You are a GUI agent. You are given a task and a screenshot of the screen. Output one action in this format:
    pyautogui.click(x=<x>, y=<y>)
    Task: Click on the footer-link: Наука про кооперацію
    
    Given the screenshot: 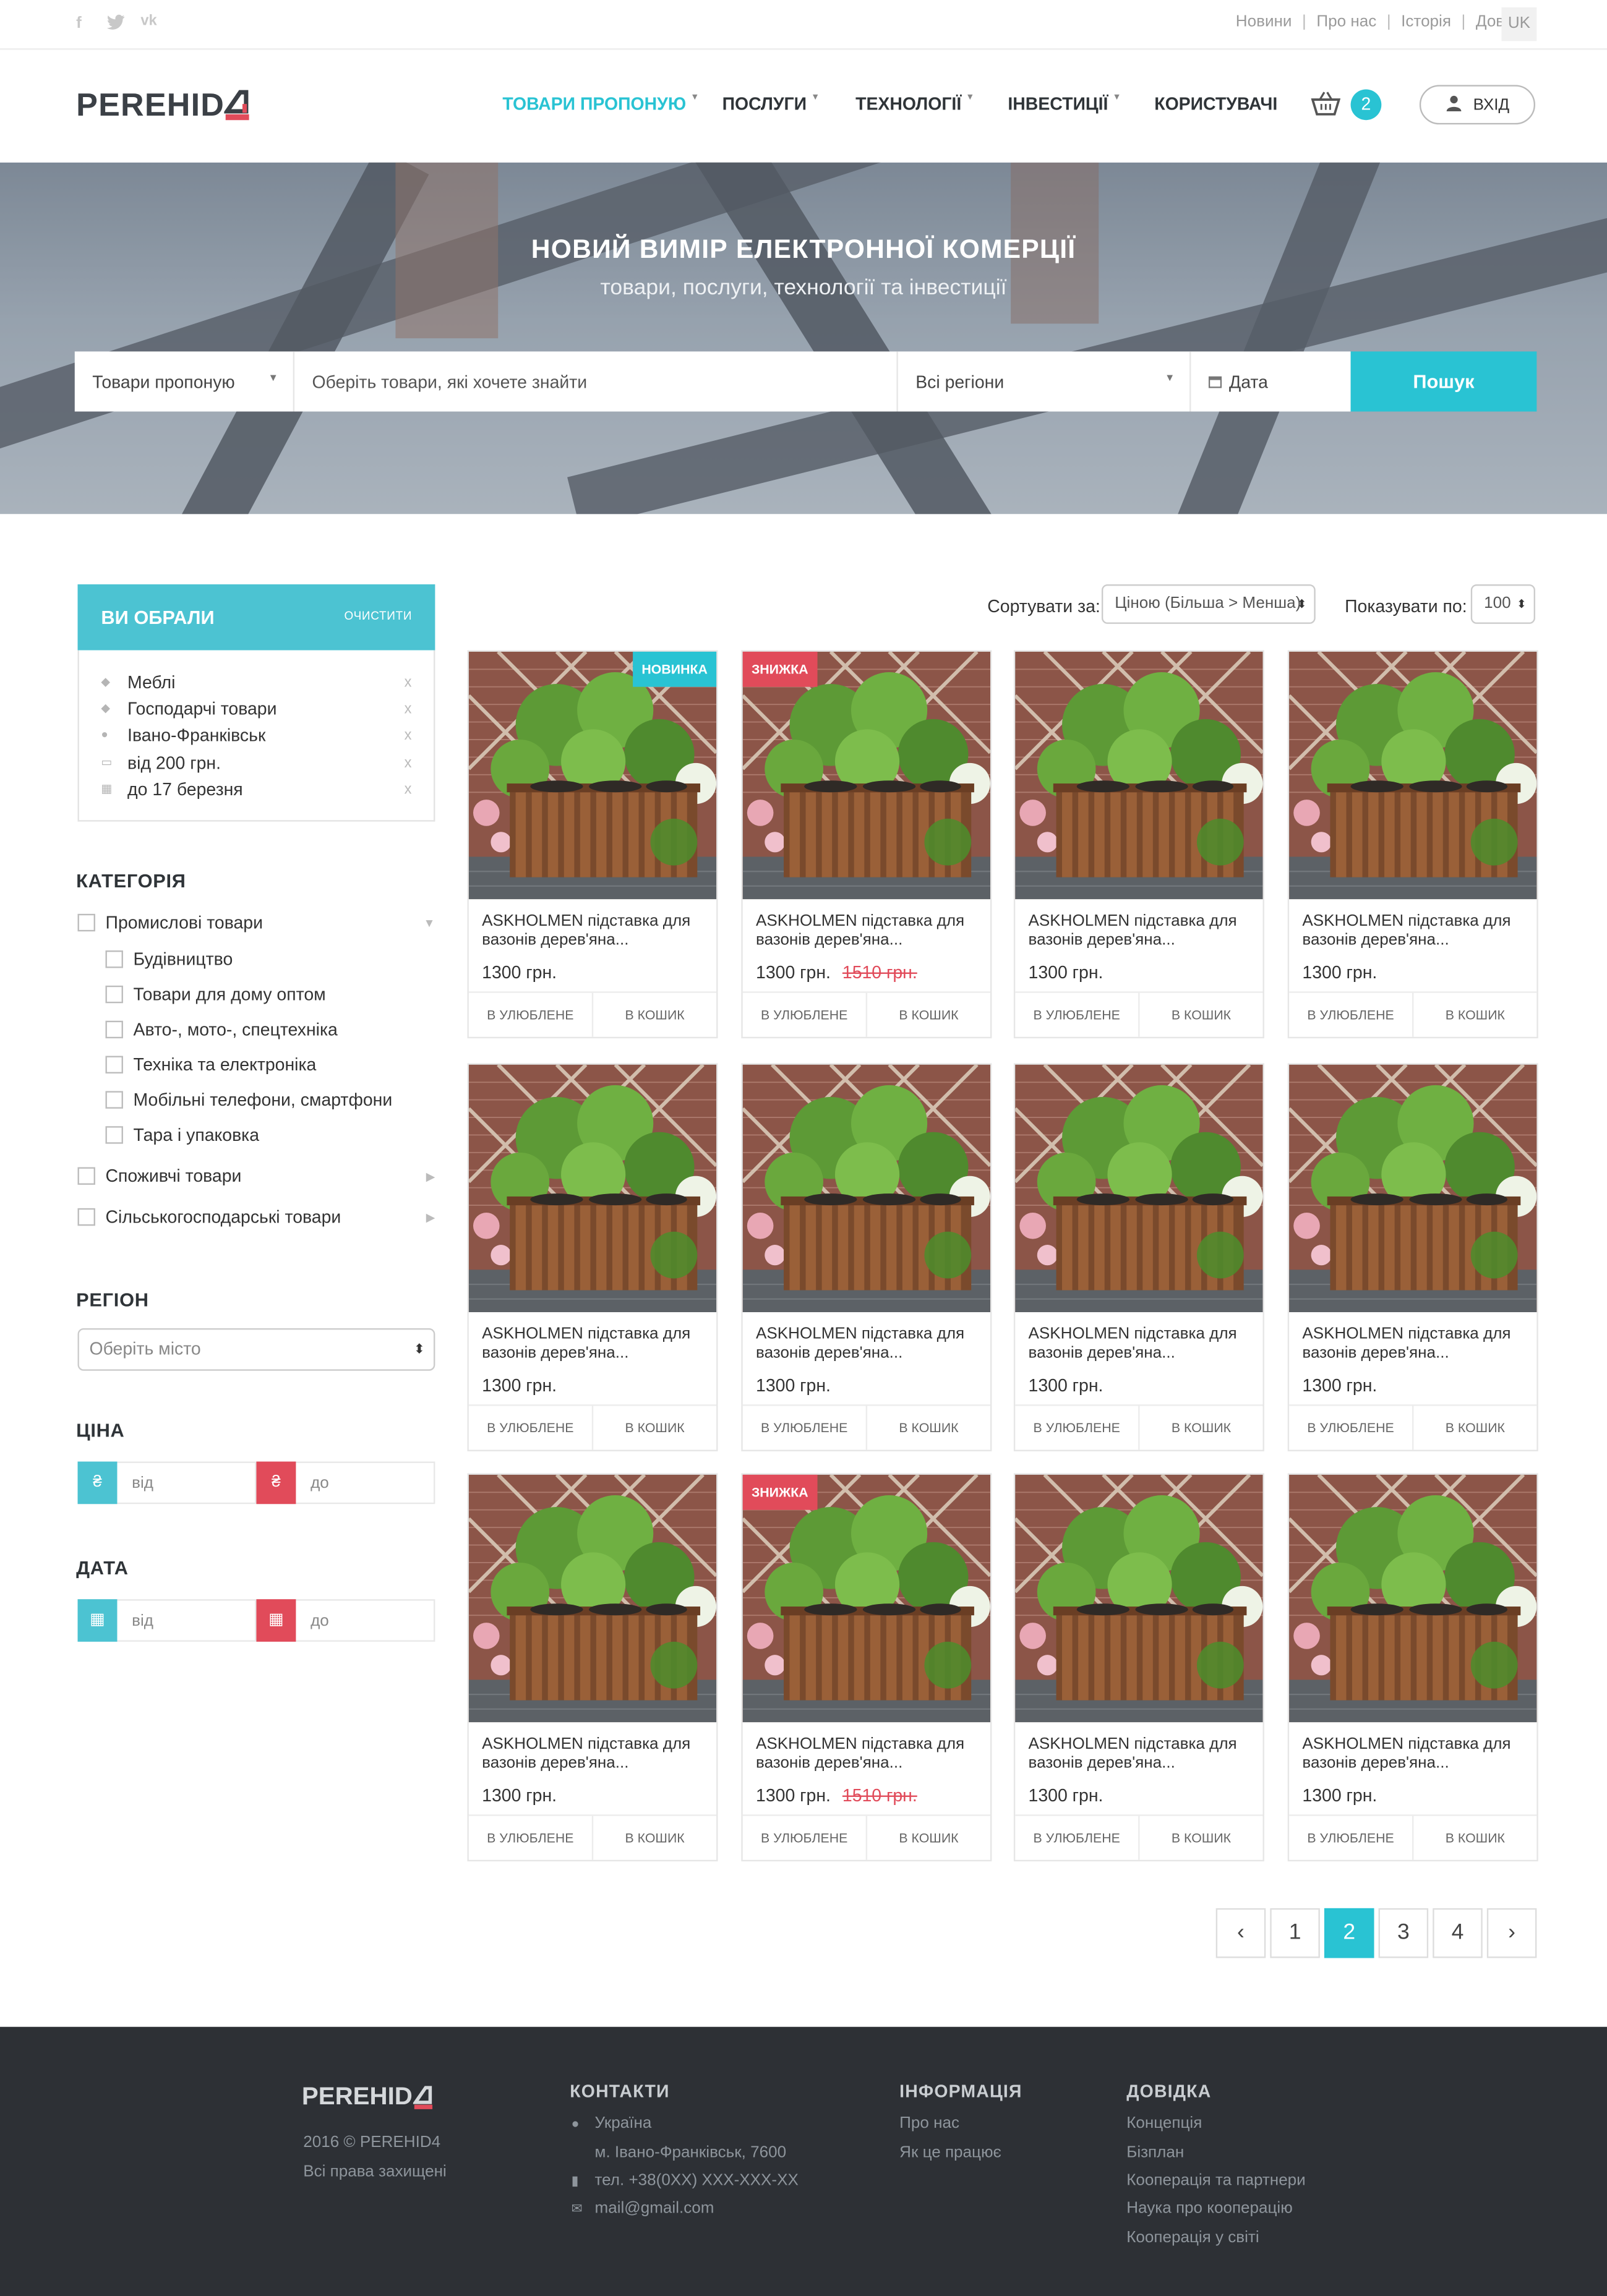 What is the action you would take?
    pyautogui.click(x=1209, y=2208)
    